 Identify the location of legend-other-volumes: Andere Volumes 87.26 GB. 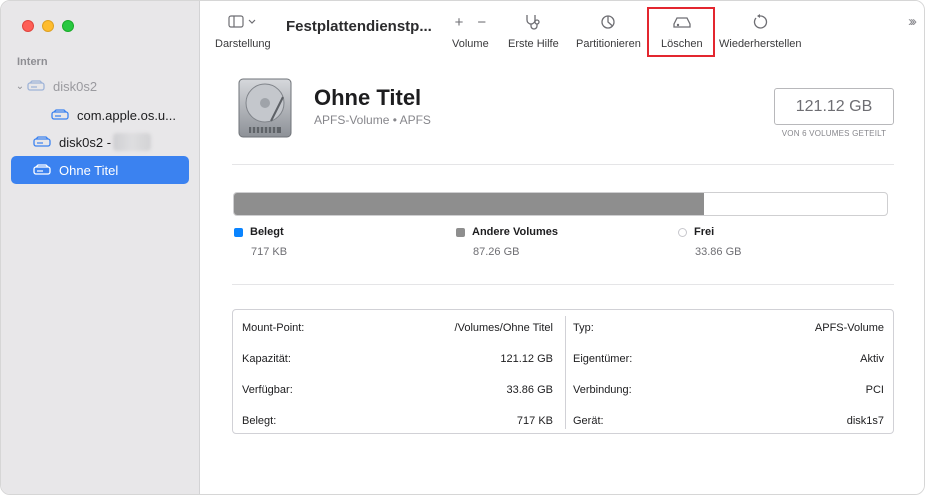
(507, 242).